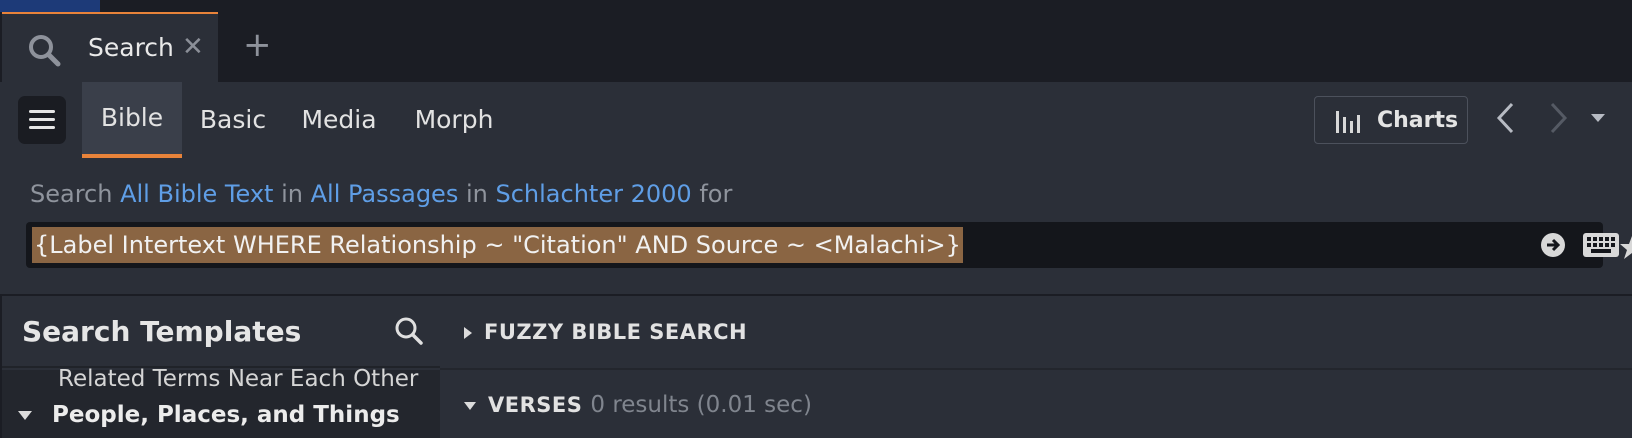  What do you see at coordinates (1626, 247) in the screenshot?
I see `star-icon` at bounding box center [1626, 247].